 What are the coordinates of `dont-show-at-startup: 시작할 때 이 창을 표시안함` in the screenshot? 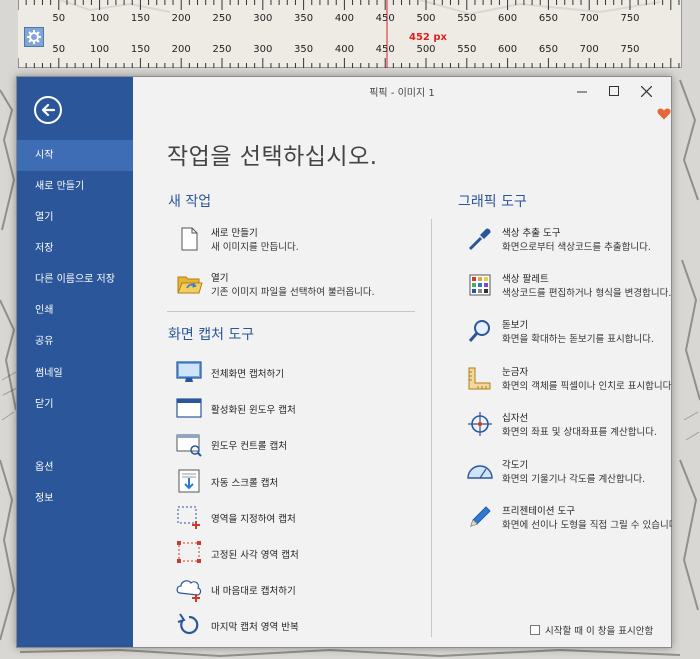 It's located at (591, 630).